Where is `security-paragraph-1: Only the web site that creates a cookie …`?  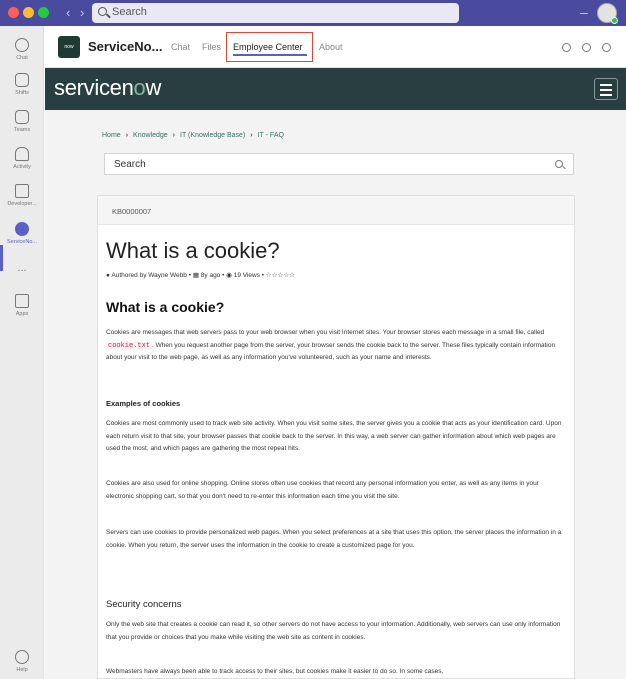 security-paragraph-1: Only the web site that creates a cookie … is located at coordinates (333, 631).